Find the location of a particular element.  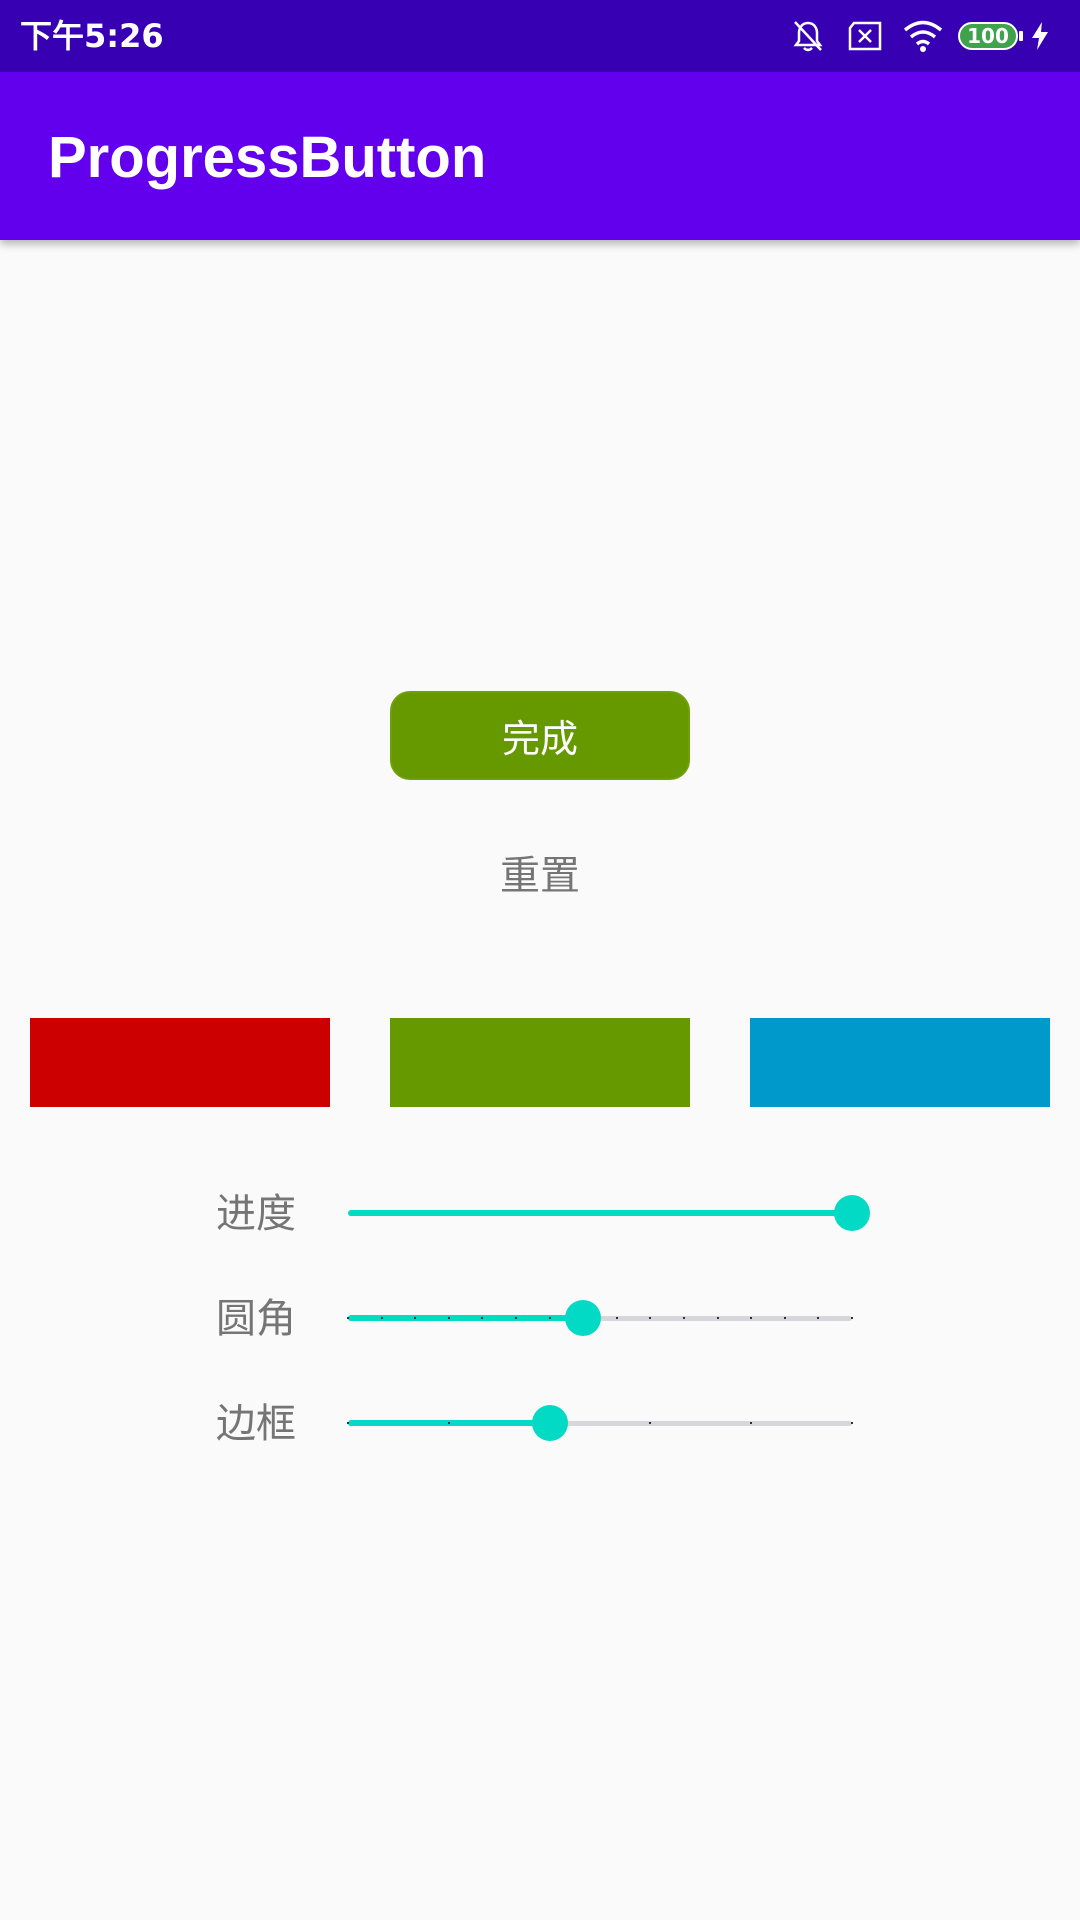

wifi-icon is located at coordinates (923, 36).